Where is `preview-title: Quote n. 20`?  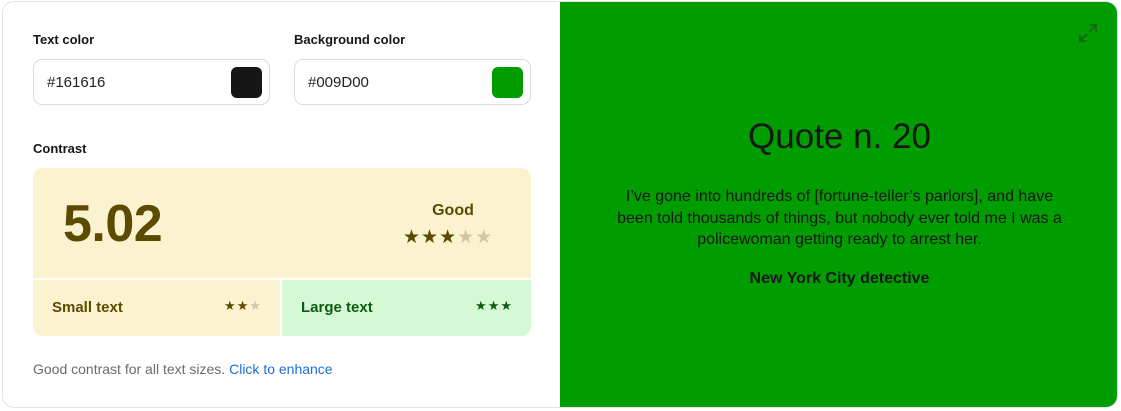 preview-title: Quote n. 20 is located at coordinates (839, 136).